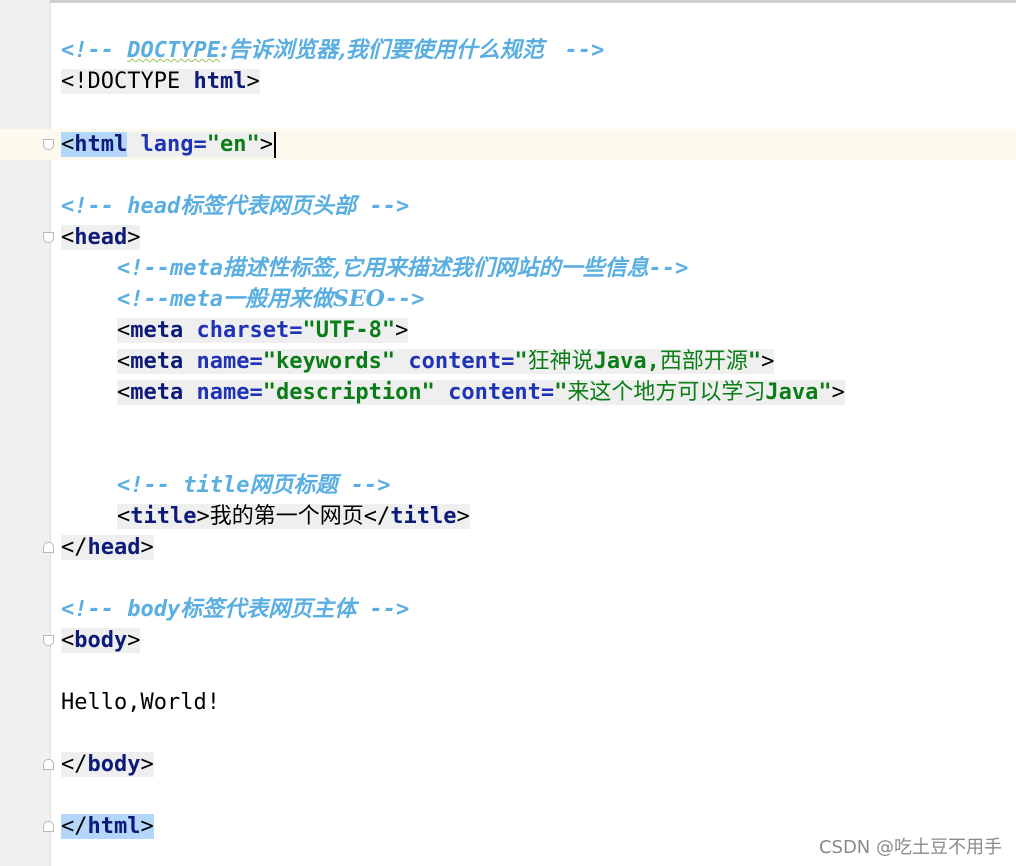 The height and width of the screenshot is (866, 1016). What do you see at coordinates (703, 361) in the screenshot?
I see `content-value-cjk-2: 西部开源` at bounding box center [703, 361].